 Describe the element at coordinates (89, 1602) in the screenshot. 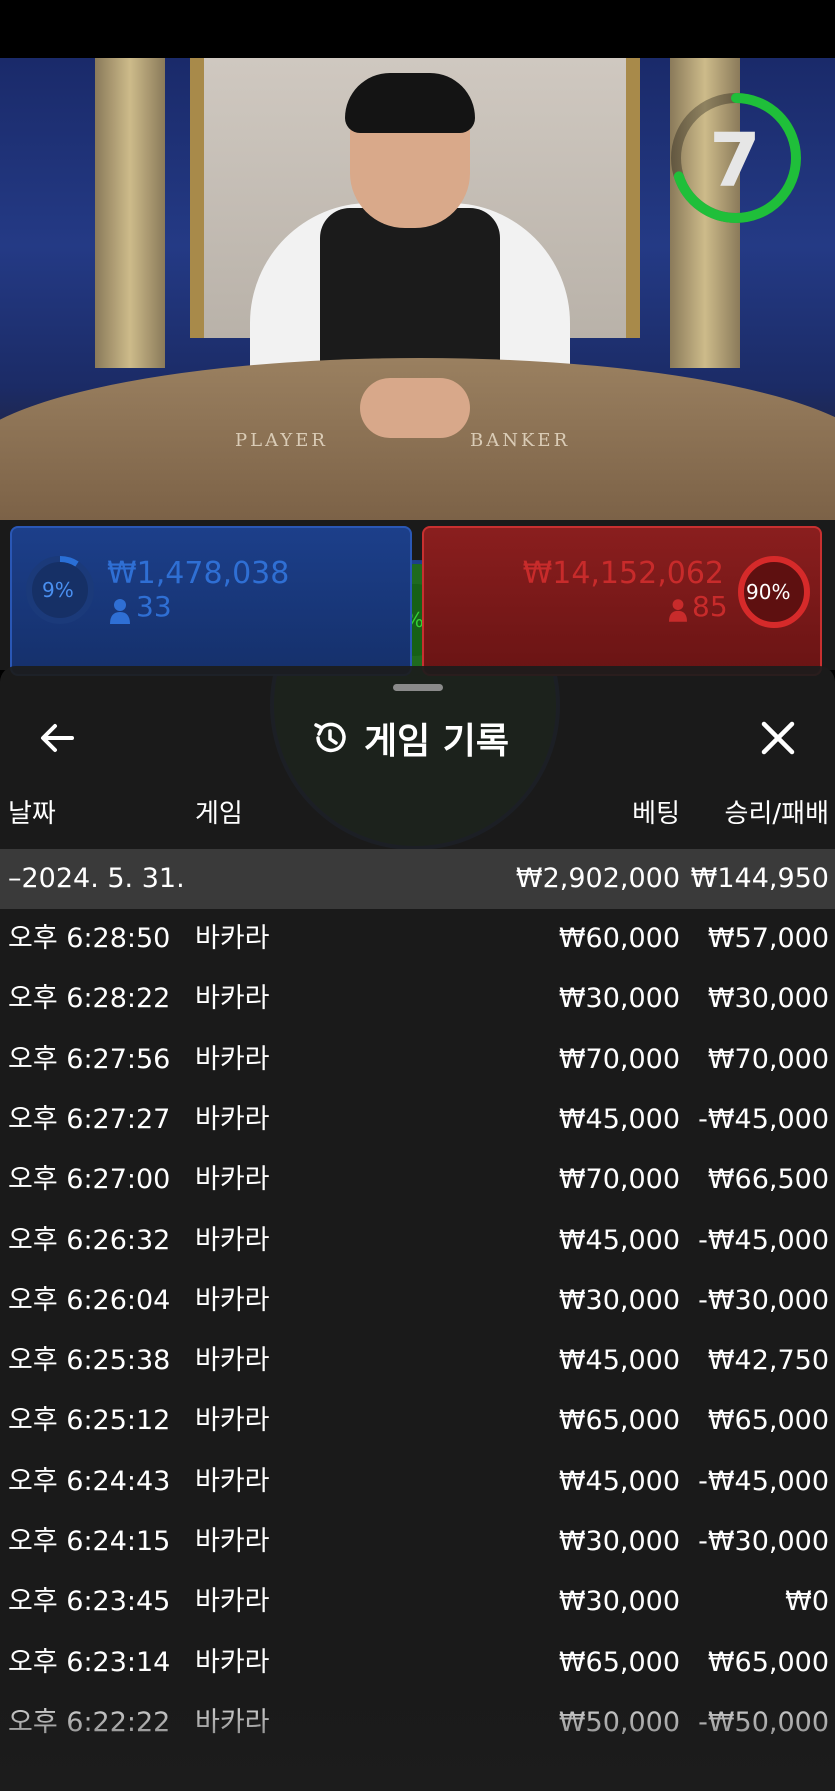

I see `row-date: 오후 6:23:45` at that location.